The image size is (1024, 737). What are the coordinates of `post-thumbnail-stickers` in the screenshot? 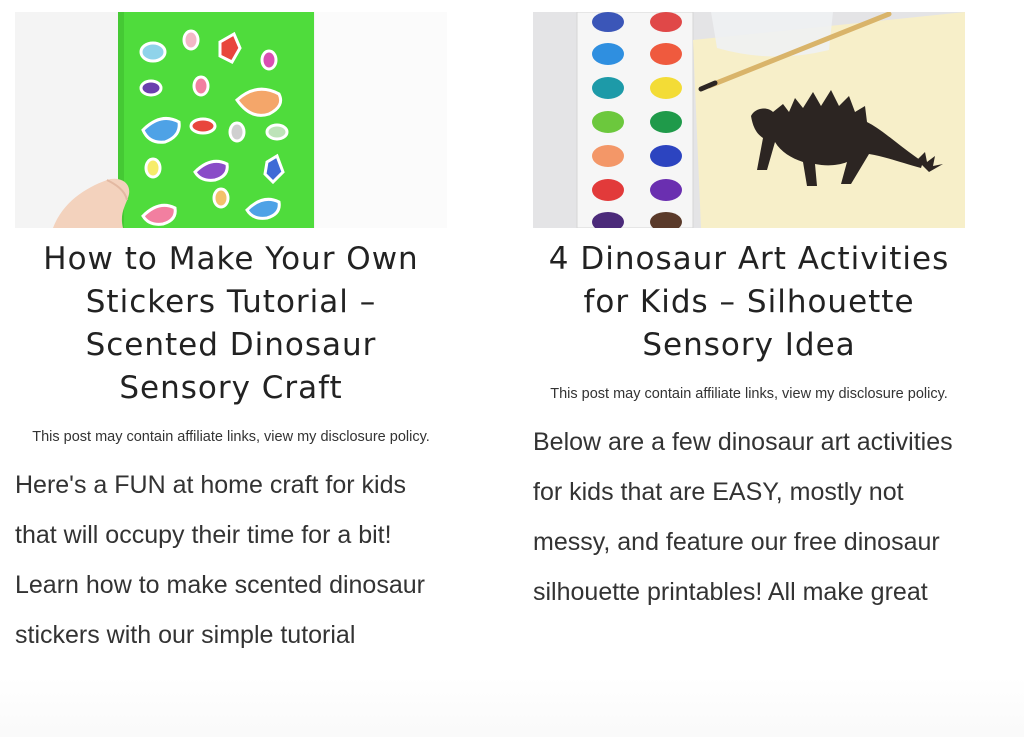 It's located at (231, 120).